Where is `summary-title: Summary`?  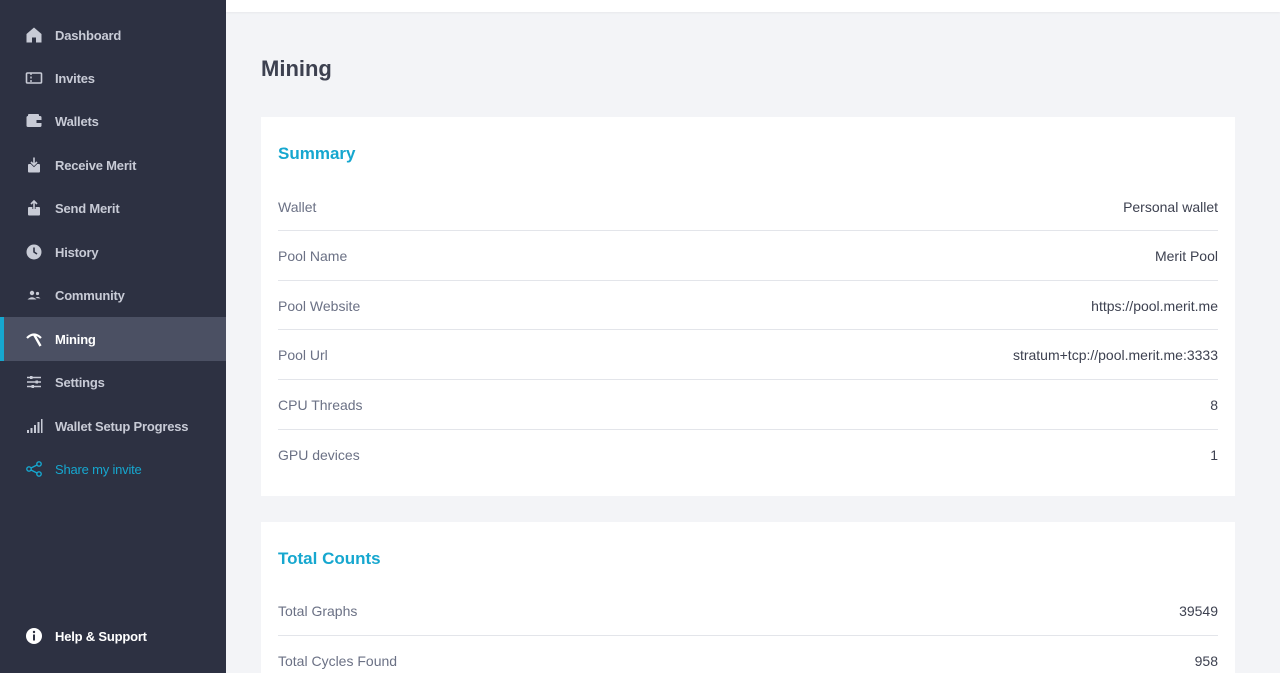 summary-title: Summary is located at coordinates (317, 153).